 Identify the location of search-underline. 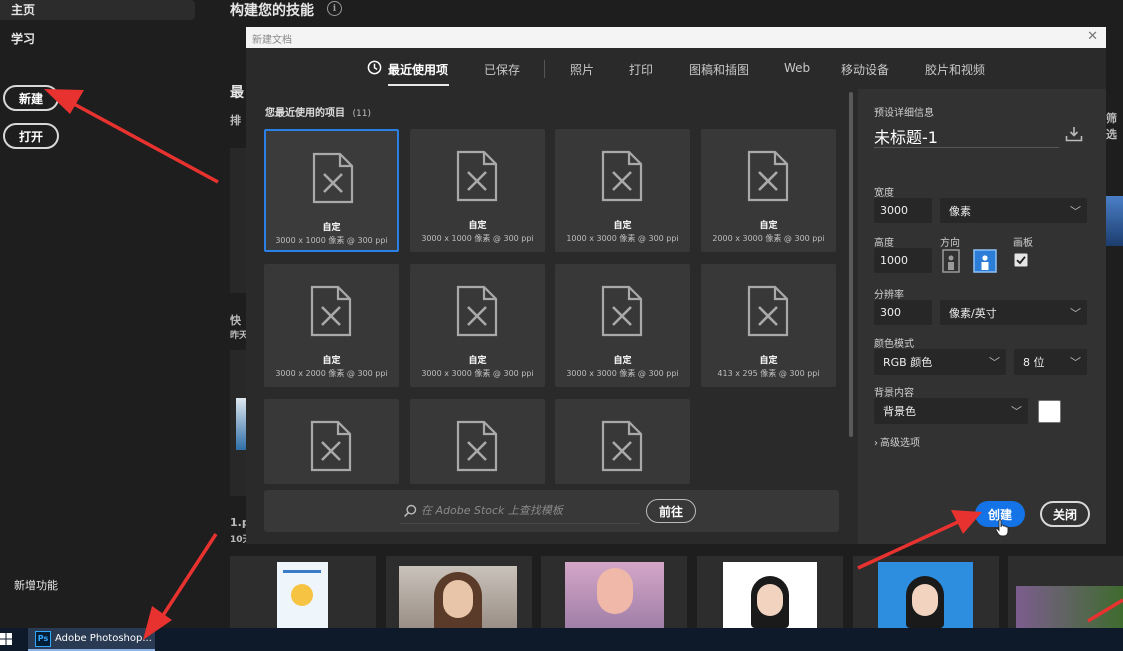
(520, 523).